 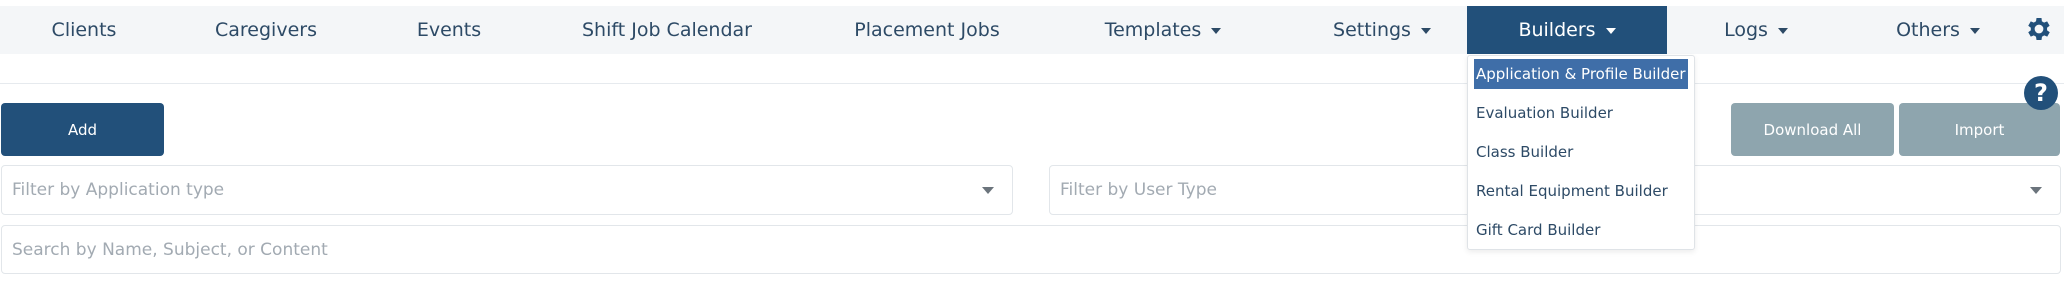 I want to click on nav-settings: Settings, so click(x=1382, y=30).